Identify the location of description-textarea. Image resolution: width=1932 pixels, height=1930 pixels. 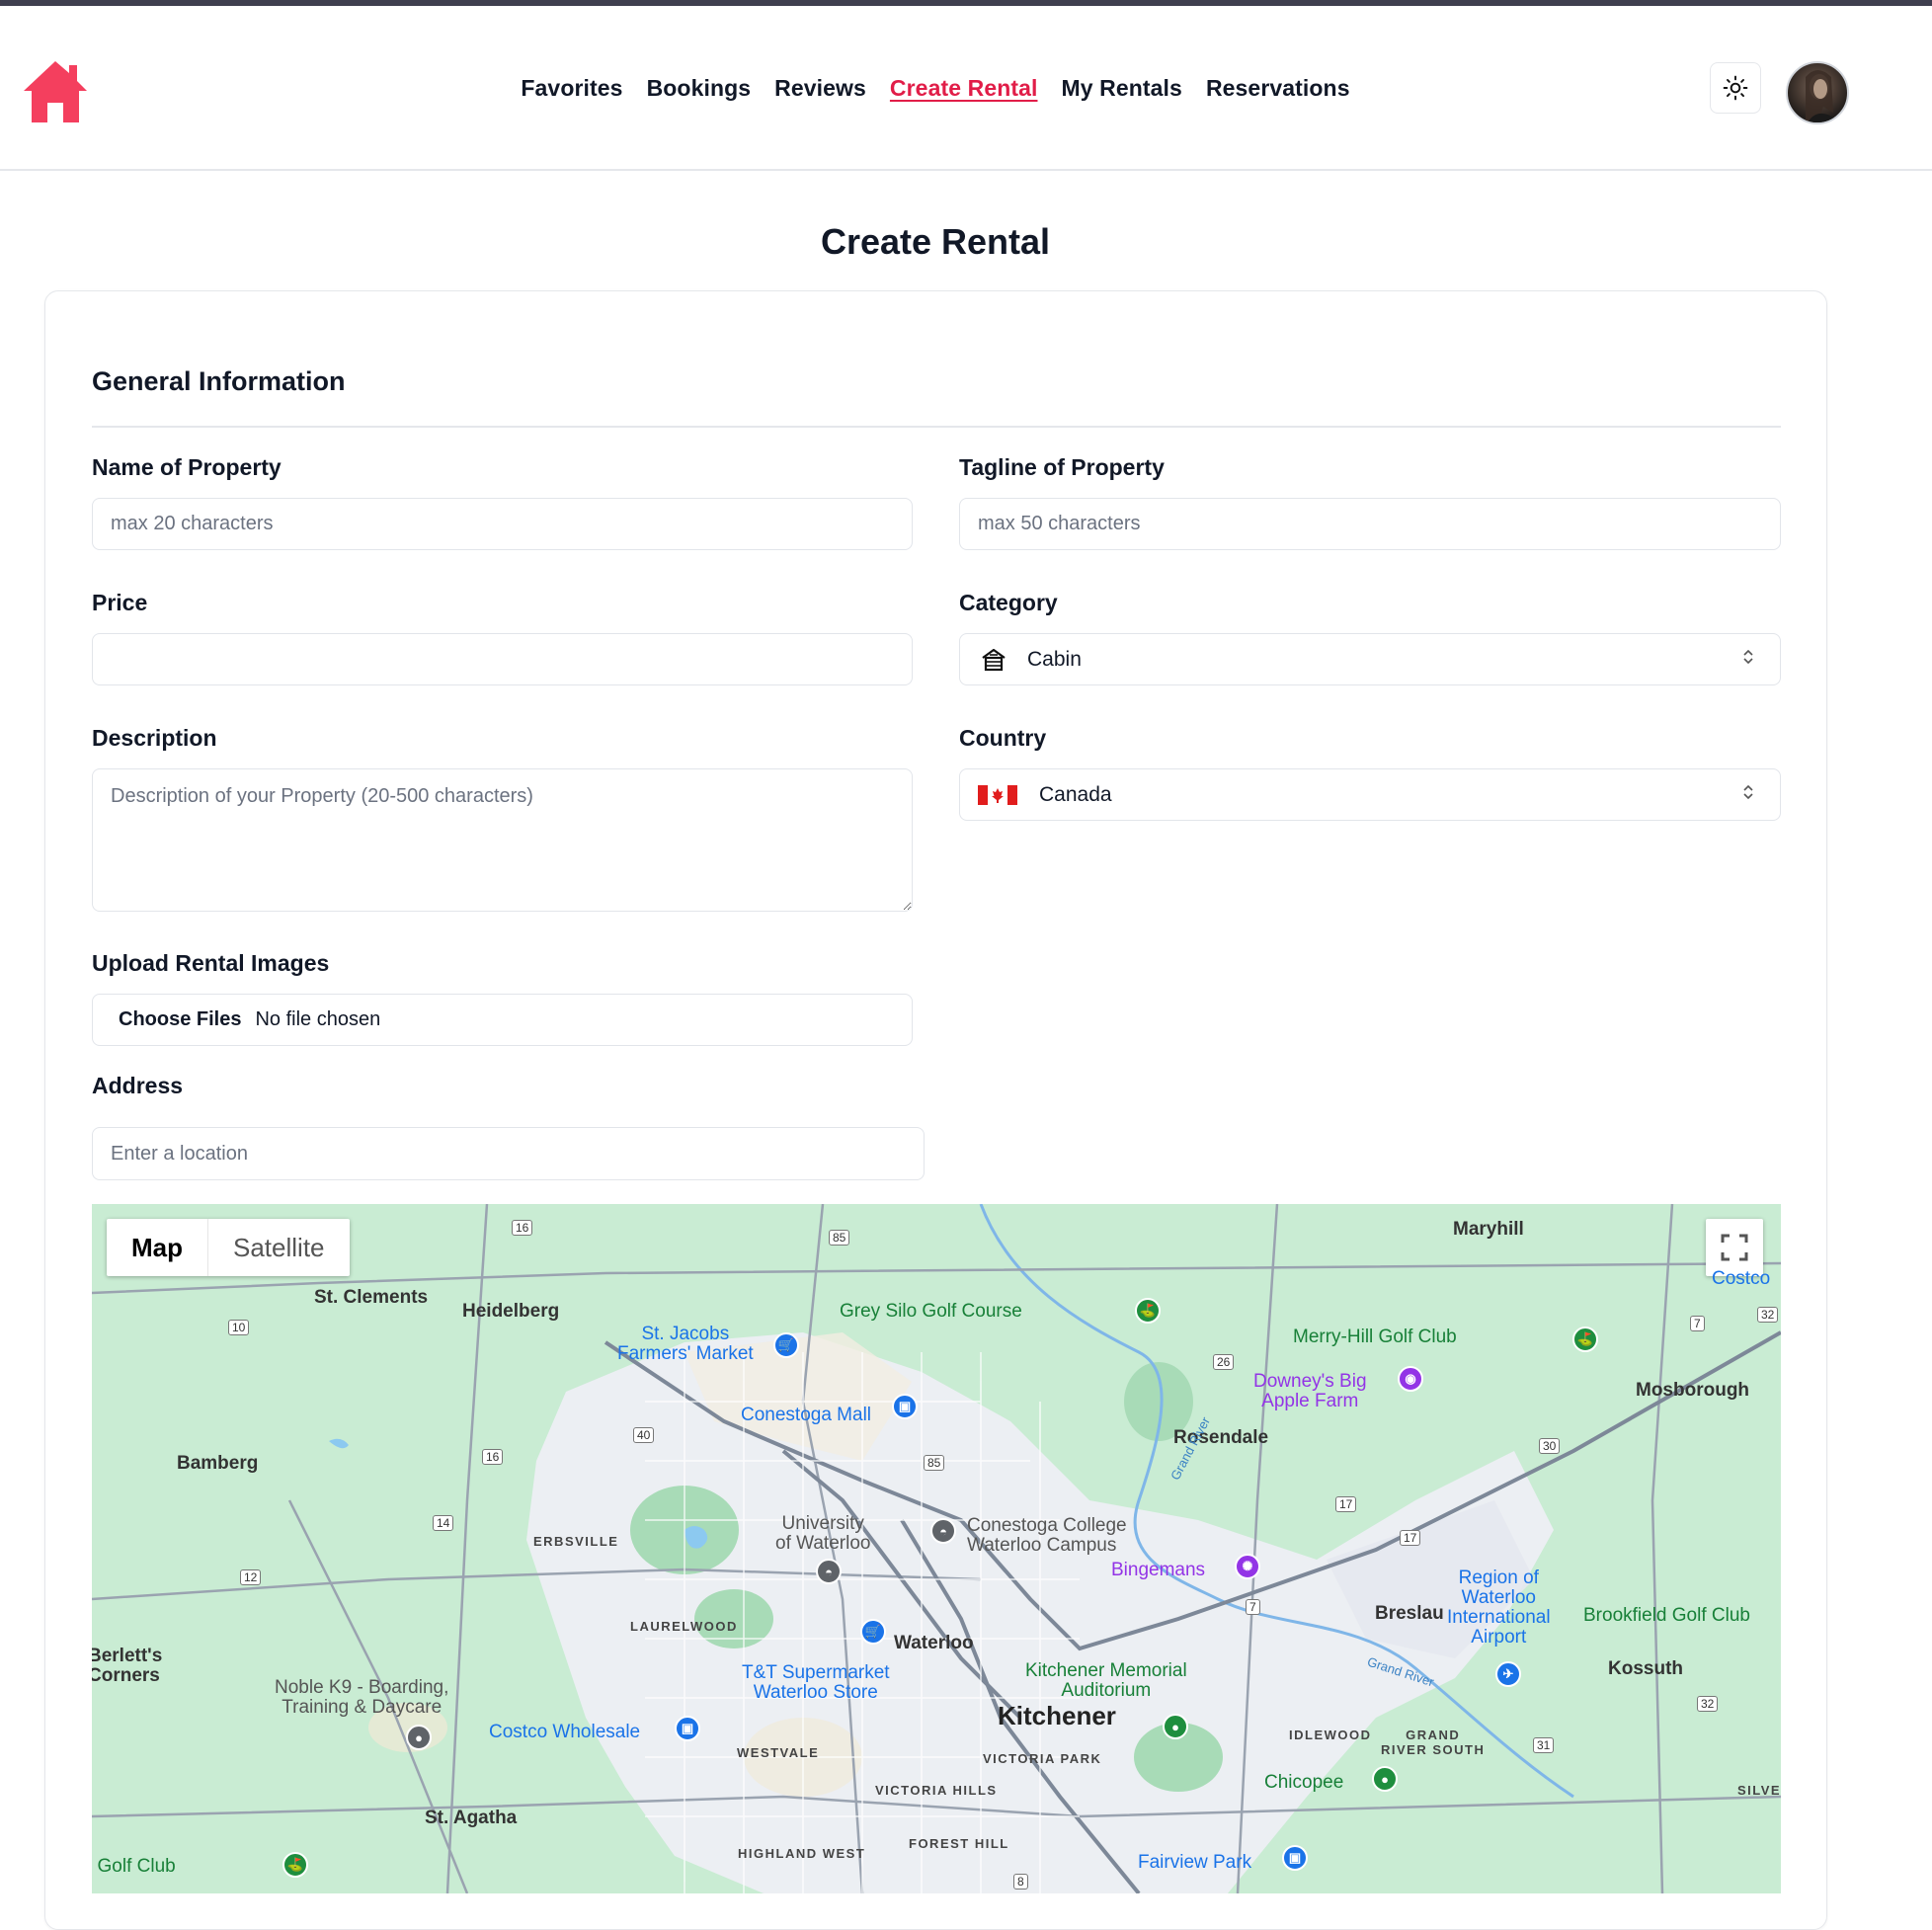
(502, 840).